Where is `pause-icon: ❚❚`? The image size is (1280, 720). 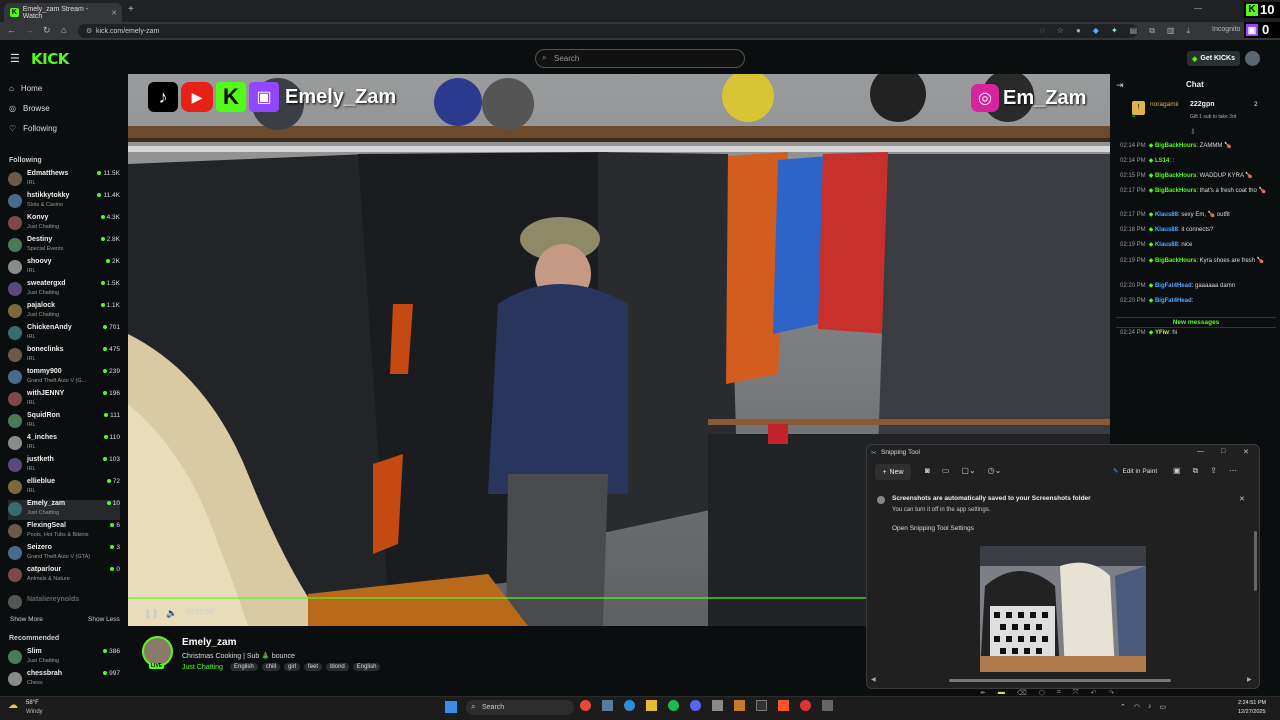
pause-icon: ❚❚ is located at coordinates (151, 613).